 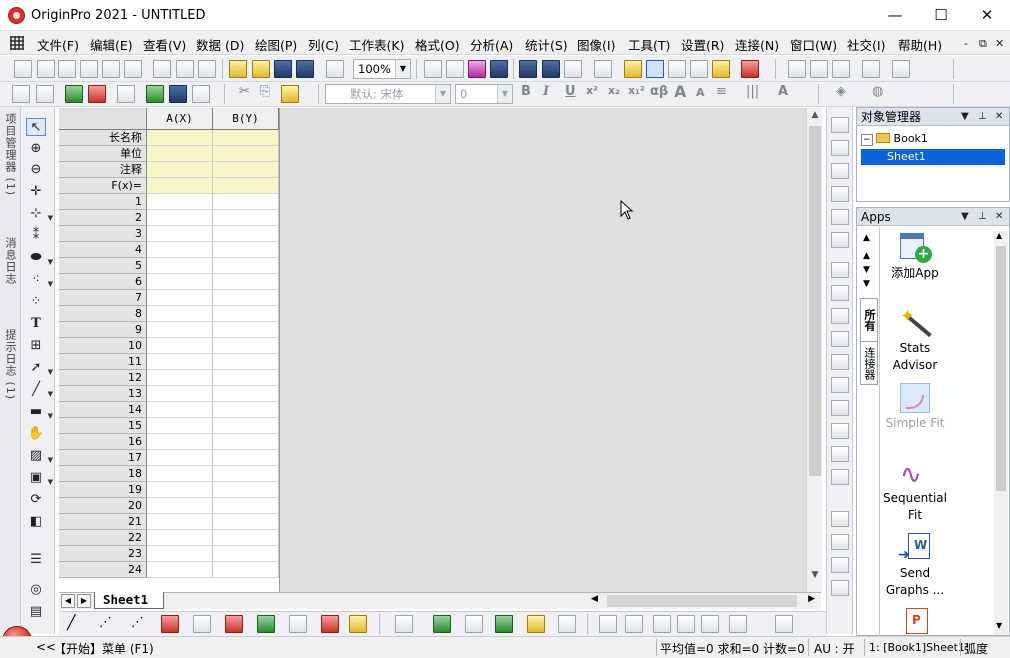 What do you see at coordinates (840, 194) in the screenshot?
I see `rescale-y-icon` at bounding box center [840, 194].